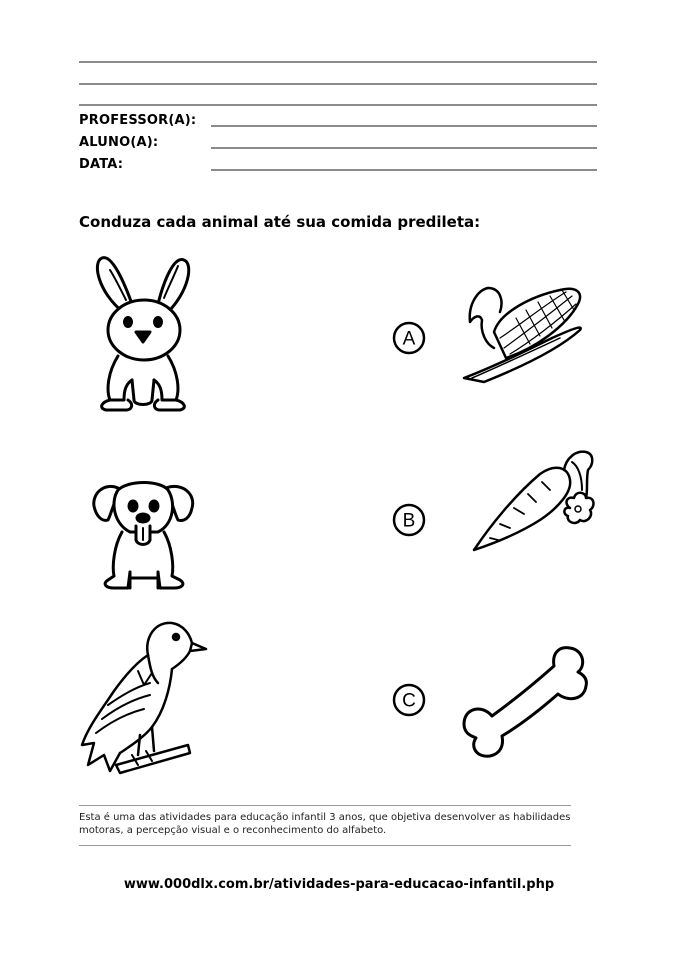  I want to click on svg-text: B, so click(409, 521).